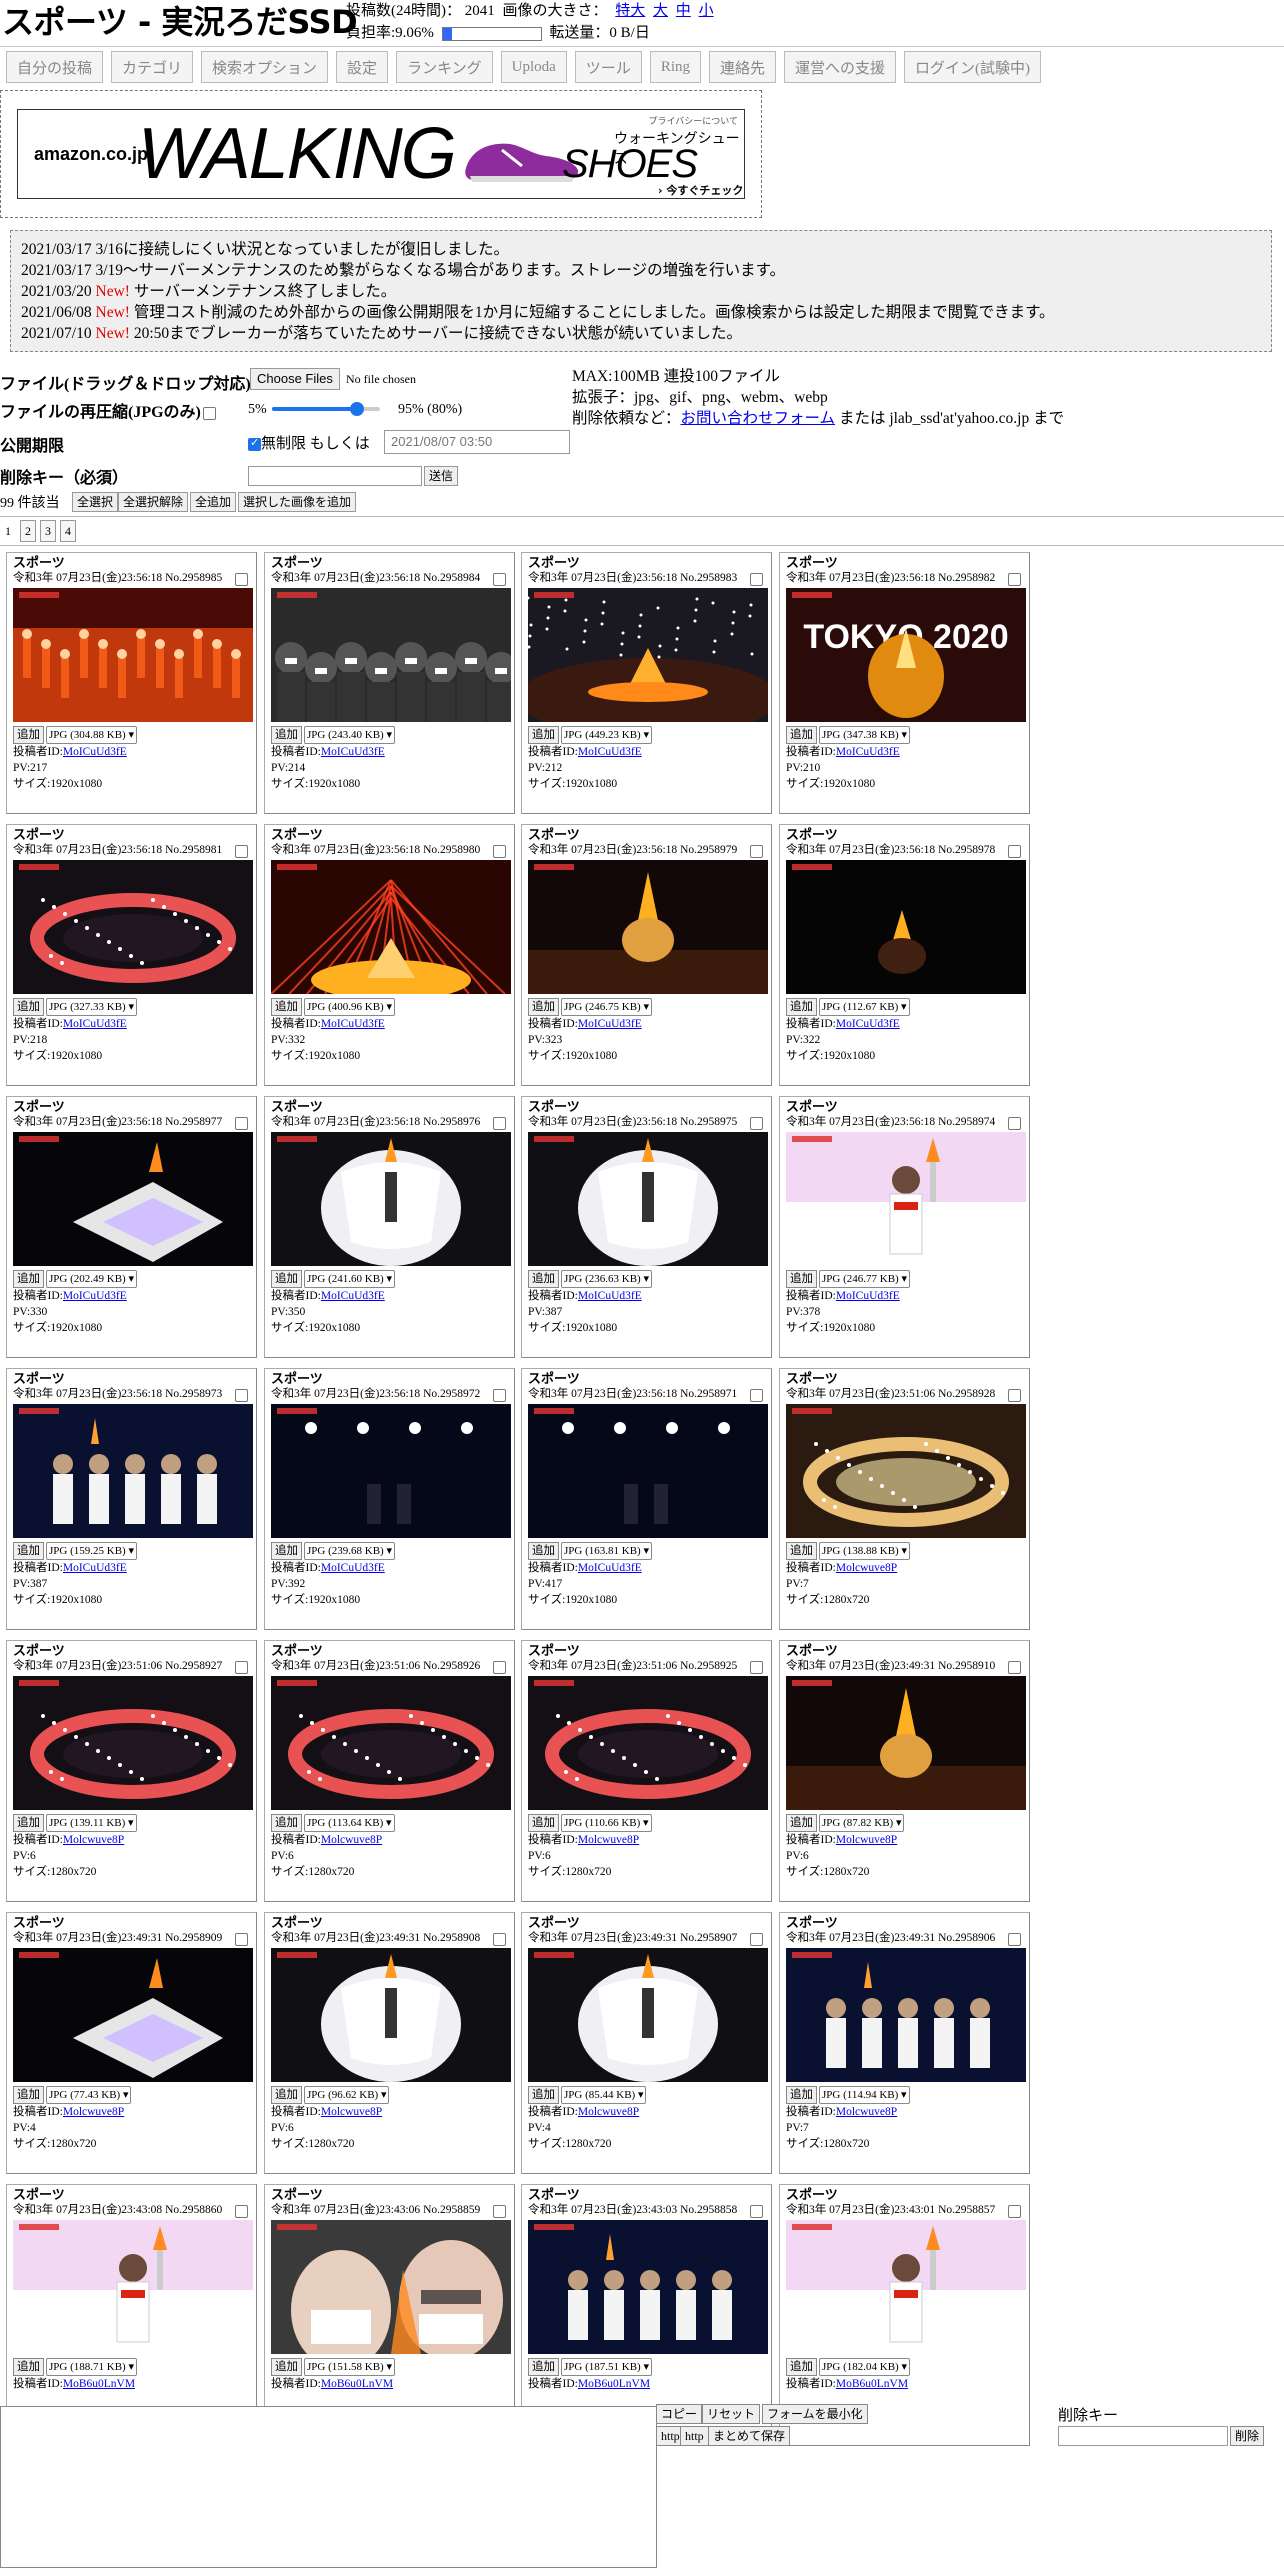  What do you see at coordinates (675, 67) in the screenshot?
I see `nav-ring: Ring` at bounding box center [675, 67].